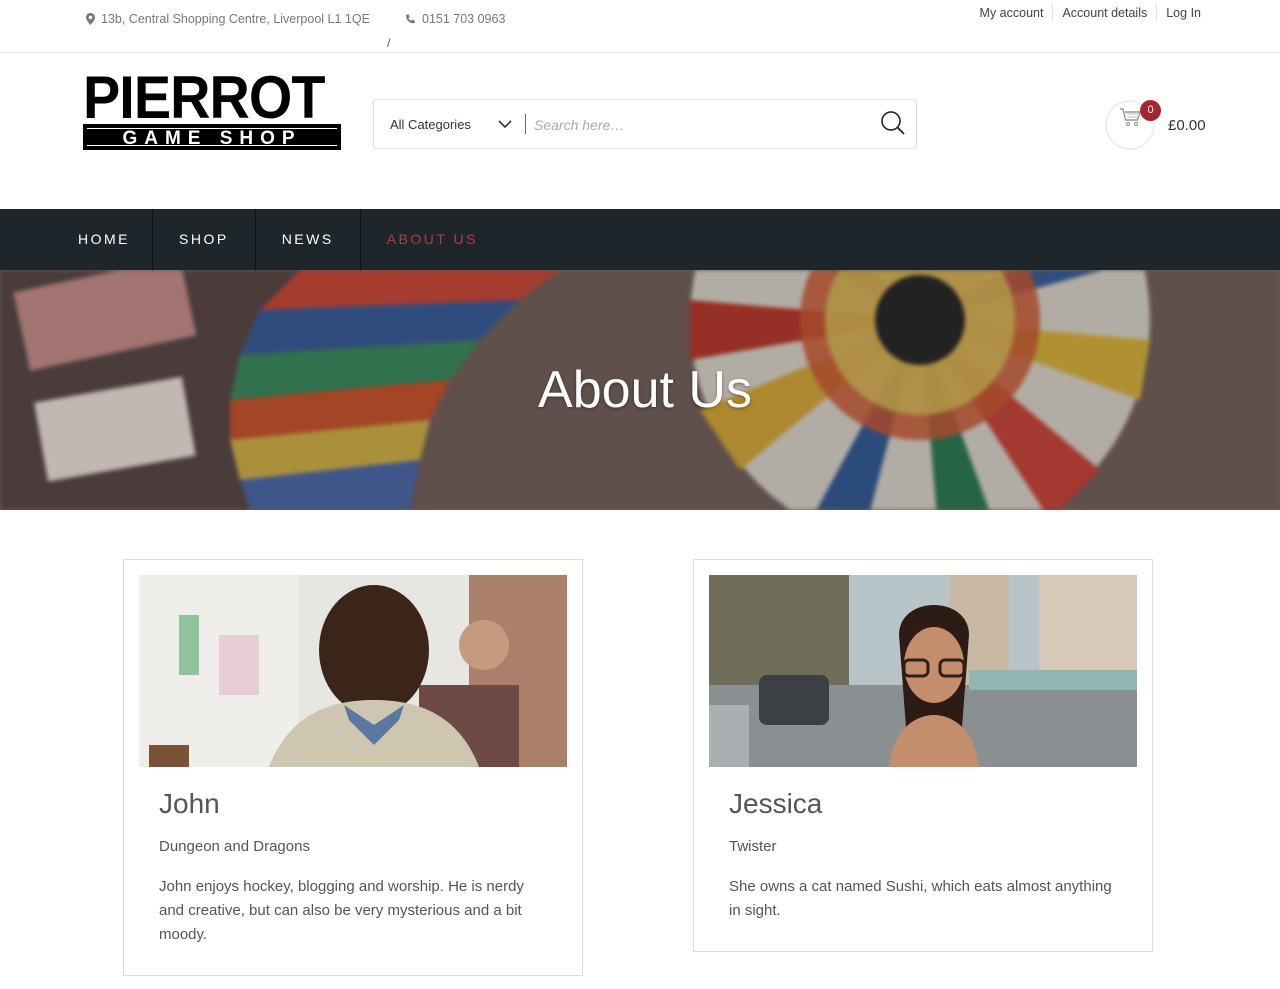 The width and height of the screenshot is (1280, 989). I want to click on nav-shop: SHOP, so click(204, 239).